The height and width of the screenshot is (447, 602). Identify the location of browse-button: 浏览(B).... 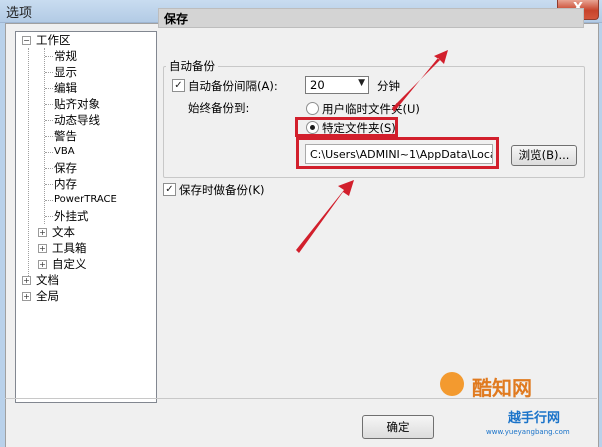
(544, 155).